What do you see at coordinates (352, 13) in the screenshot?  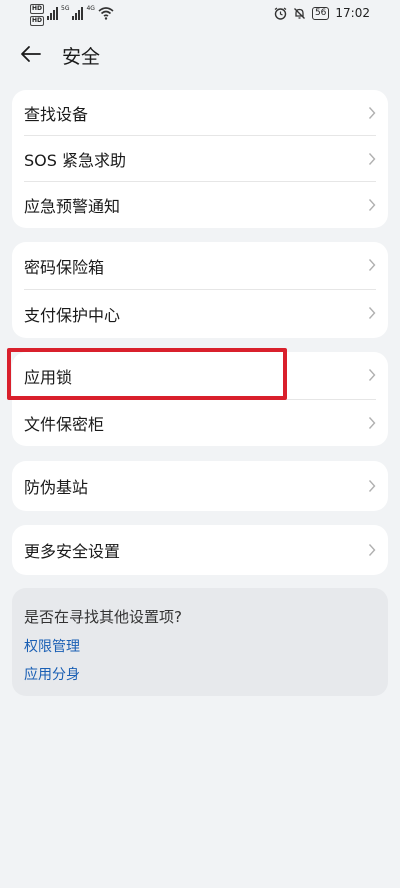 I see `clock-time: 17:02` at bounding box center [352, 13].